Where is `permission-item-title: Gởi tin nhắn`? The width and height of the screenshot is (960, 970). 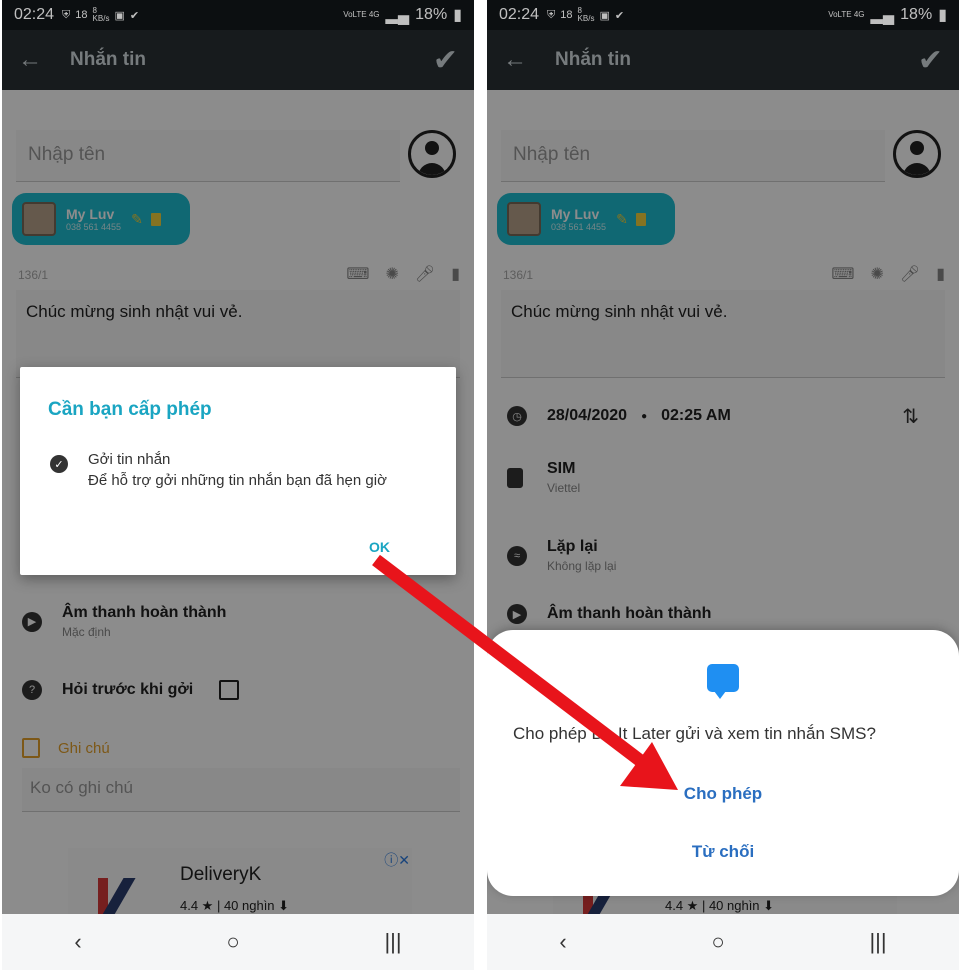
permission-item-title: Gởi tin nhắn is located at coordinates (129, 459).